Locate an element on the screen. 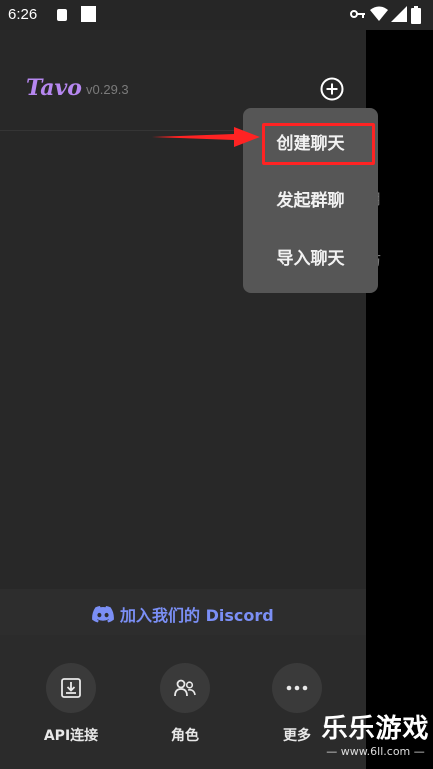 Image resolution: width=433 pixels, height=769 pixels. more-icon is located at coordinates (297, 688).